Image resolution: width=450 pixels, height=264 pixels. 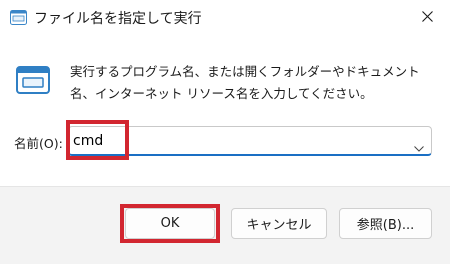 I want to click on ok-button: OK, so click(x=170, y=223).